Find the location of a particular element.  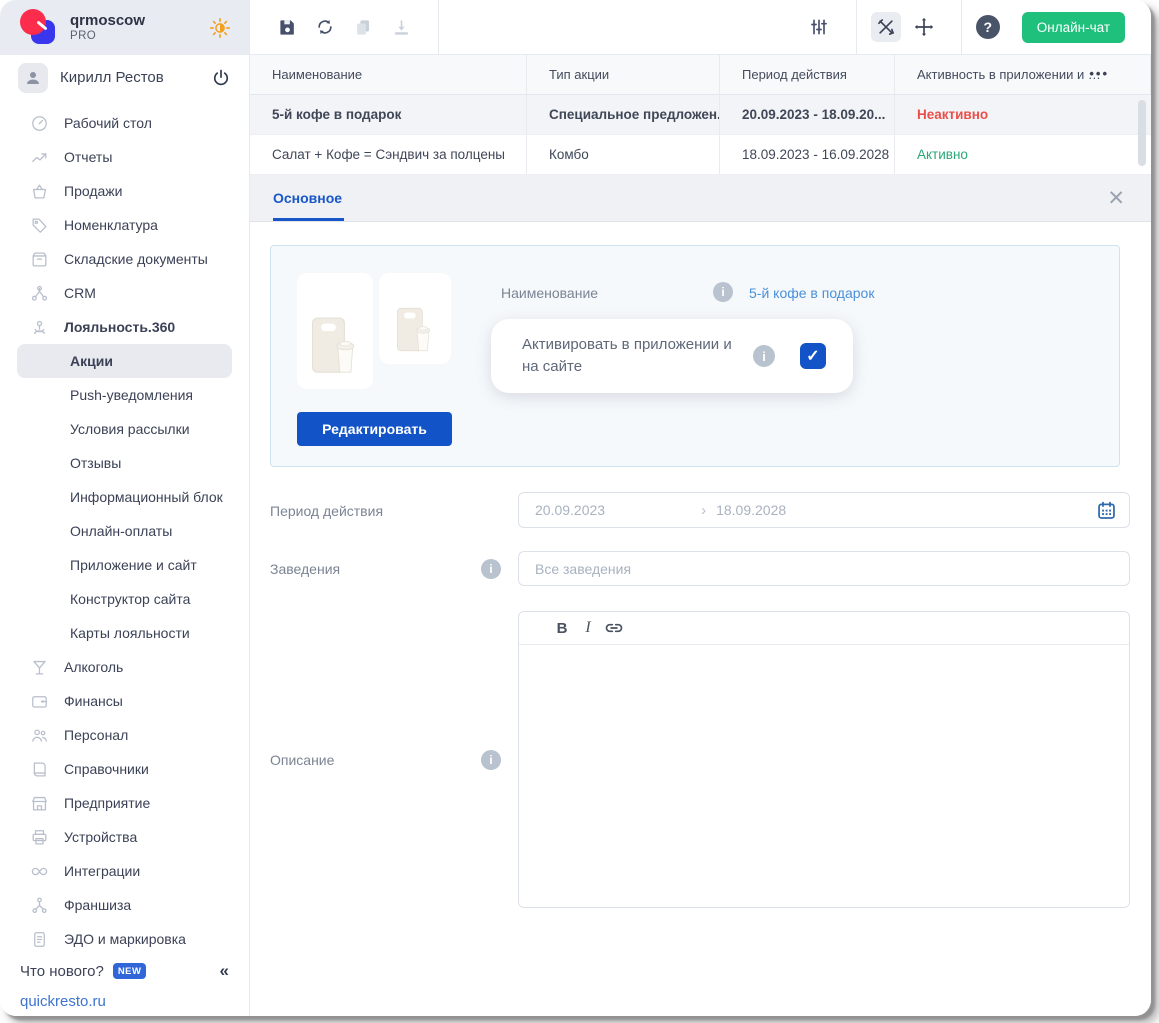

tools-mode-button is located at coordinates (885, 27).